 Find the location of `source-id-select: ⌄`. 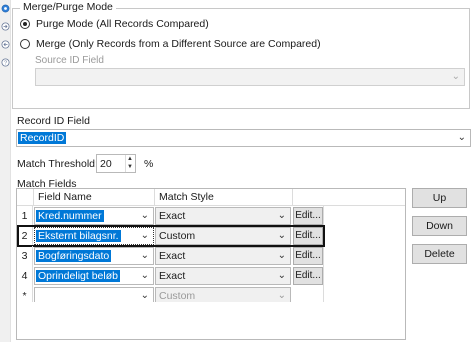

source-id-select: ⌄ is located at coordinates (250, 77).